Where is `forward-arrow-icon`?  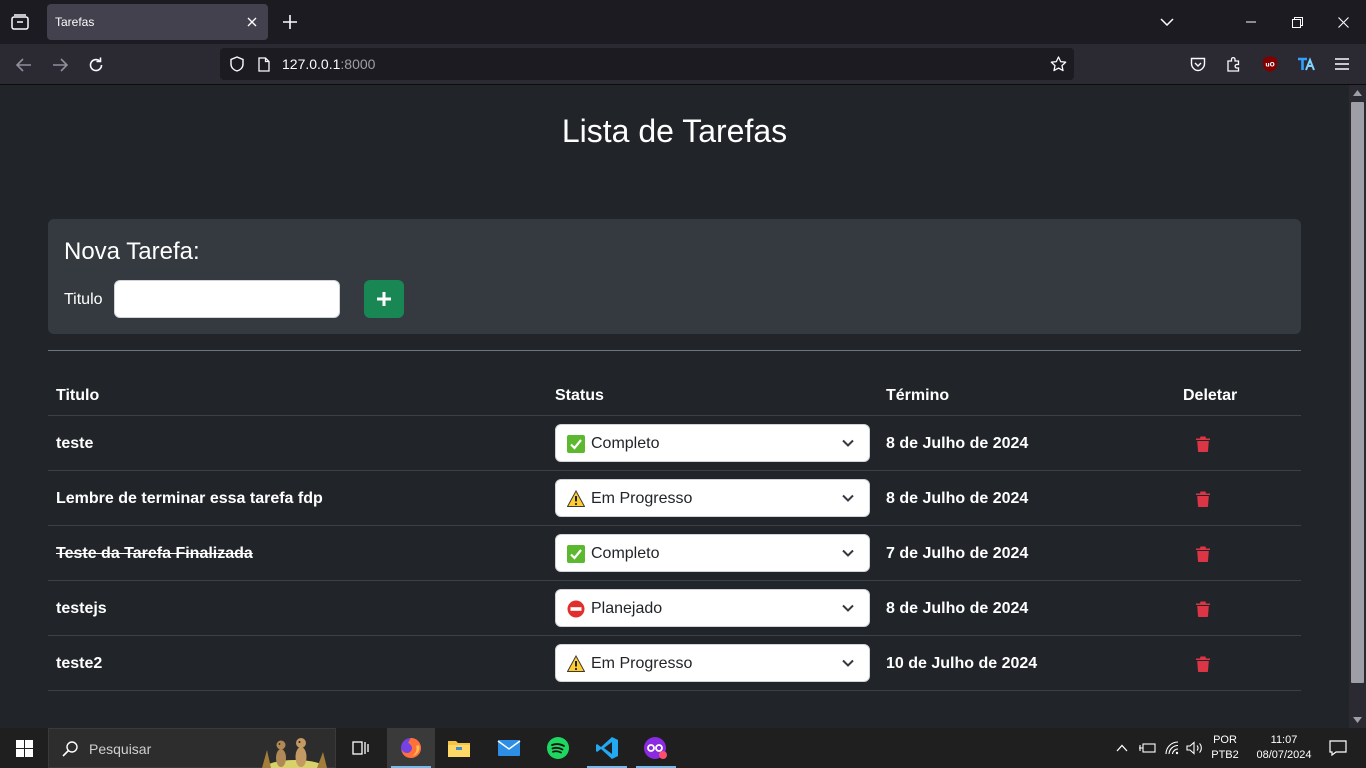
forward-arrow-icon is located at coordinates (60, 65).